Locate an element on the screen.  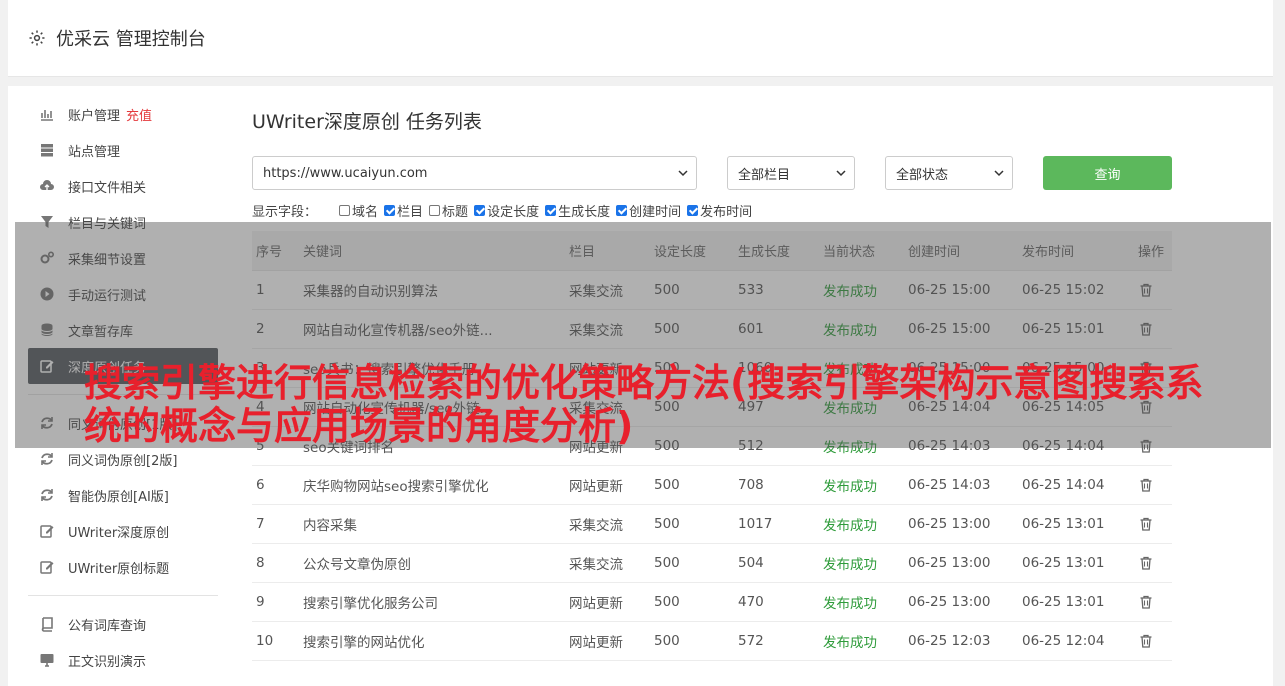
table-cell: 1017 is located at coordinates (780, 524).